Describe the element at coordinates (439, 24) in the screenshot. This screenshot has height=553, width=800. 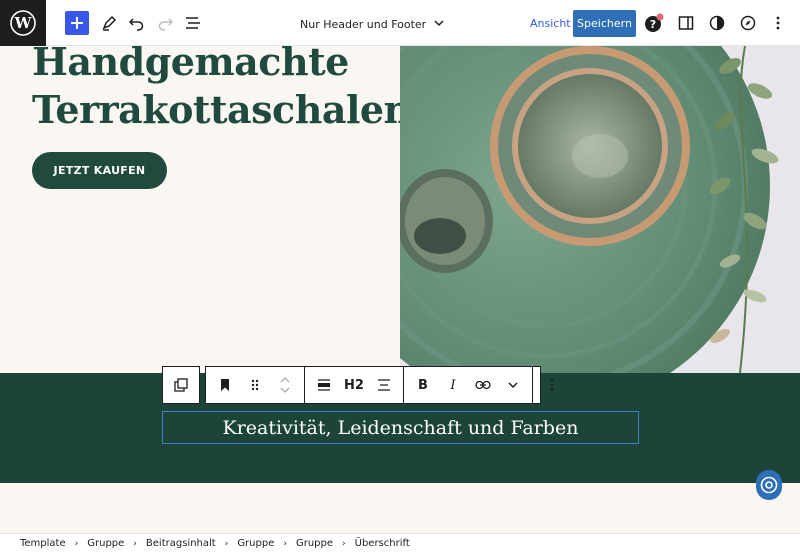
I see `chevron-down-icon` at that location.